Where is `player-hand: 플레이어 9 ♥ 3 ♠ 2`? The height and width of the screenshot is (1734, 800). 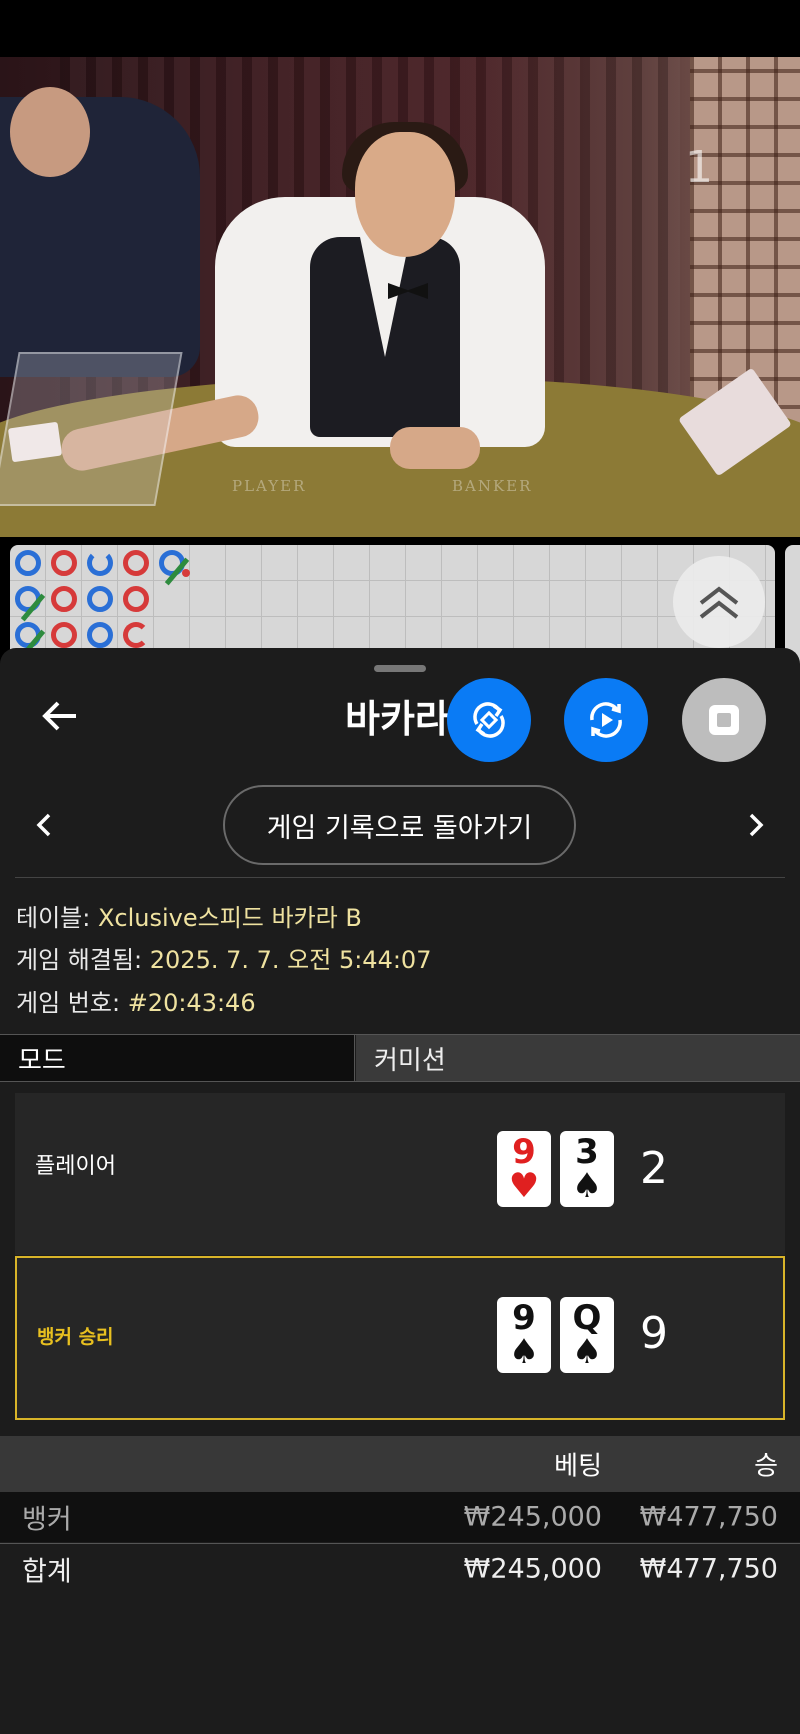 player-hand: 플레이어 9 ♥ 3 ♠ 2 is located at coordinates (400, 1174).